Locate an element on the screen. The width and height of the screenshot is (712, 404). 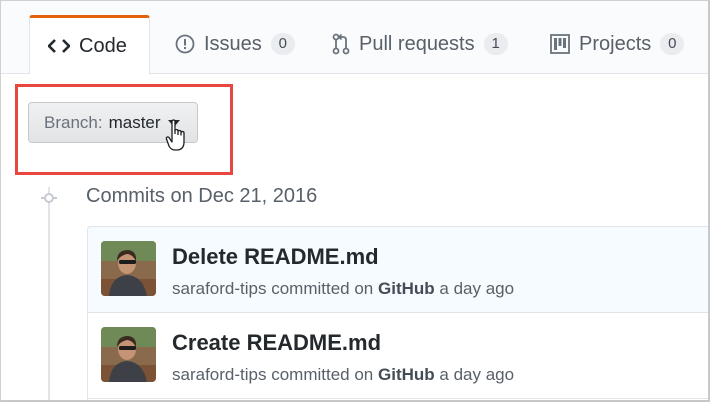
git-commit-icon is located at coordinates (49, 200).